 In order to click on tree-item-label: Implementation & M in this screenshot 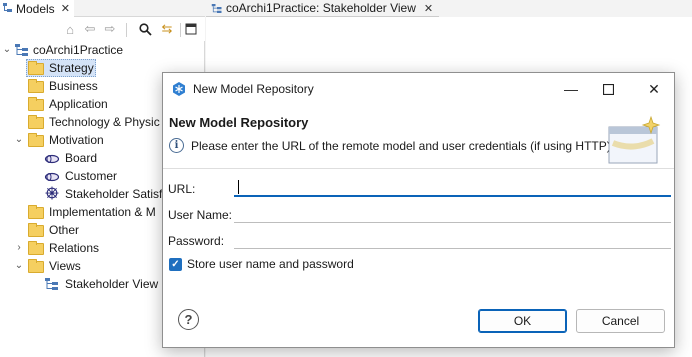, I will do `click(102, 212)`.